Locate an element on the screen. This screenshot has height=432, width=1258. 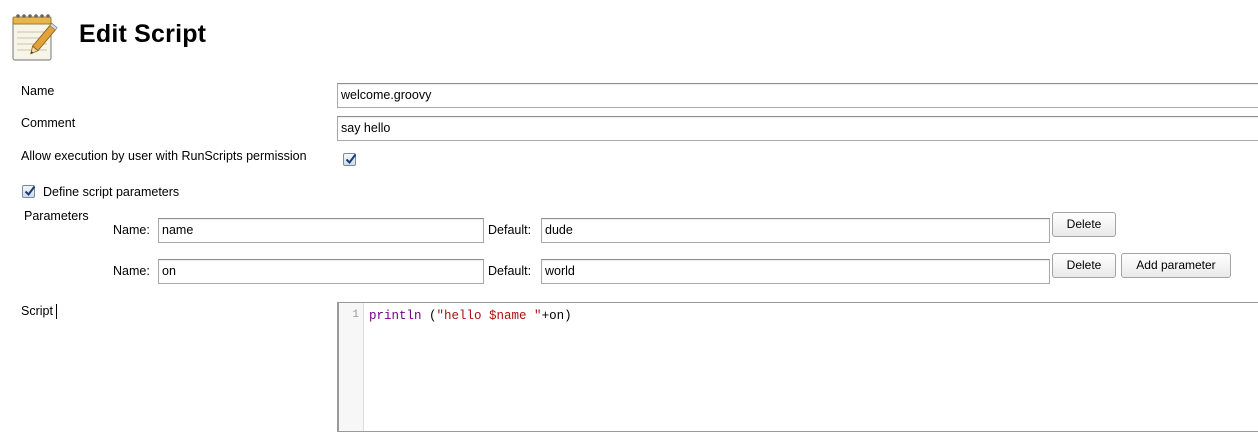
allow-execution-checkbox is located at coordinates (350, 159).